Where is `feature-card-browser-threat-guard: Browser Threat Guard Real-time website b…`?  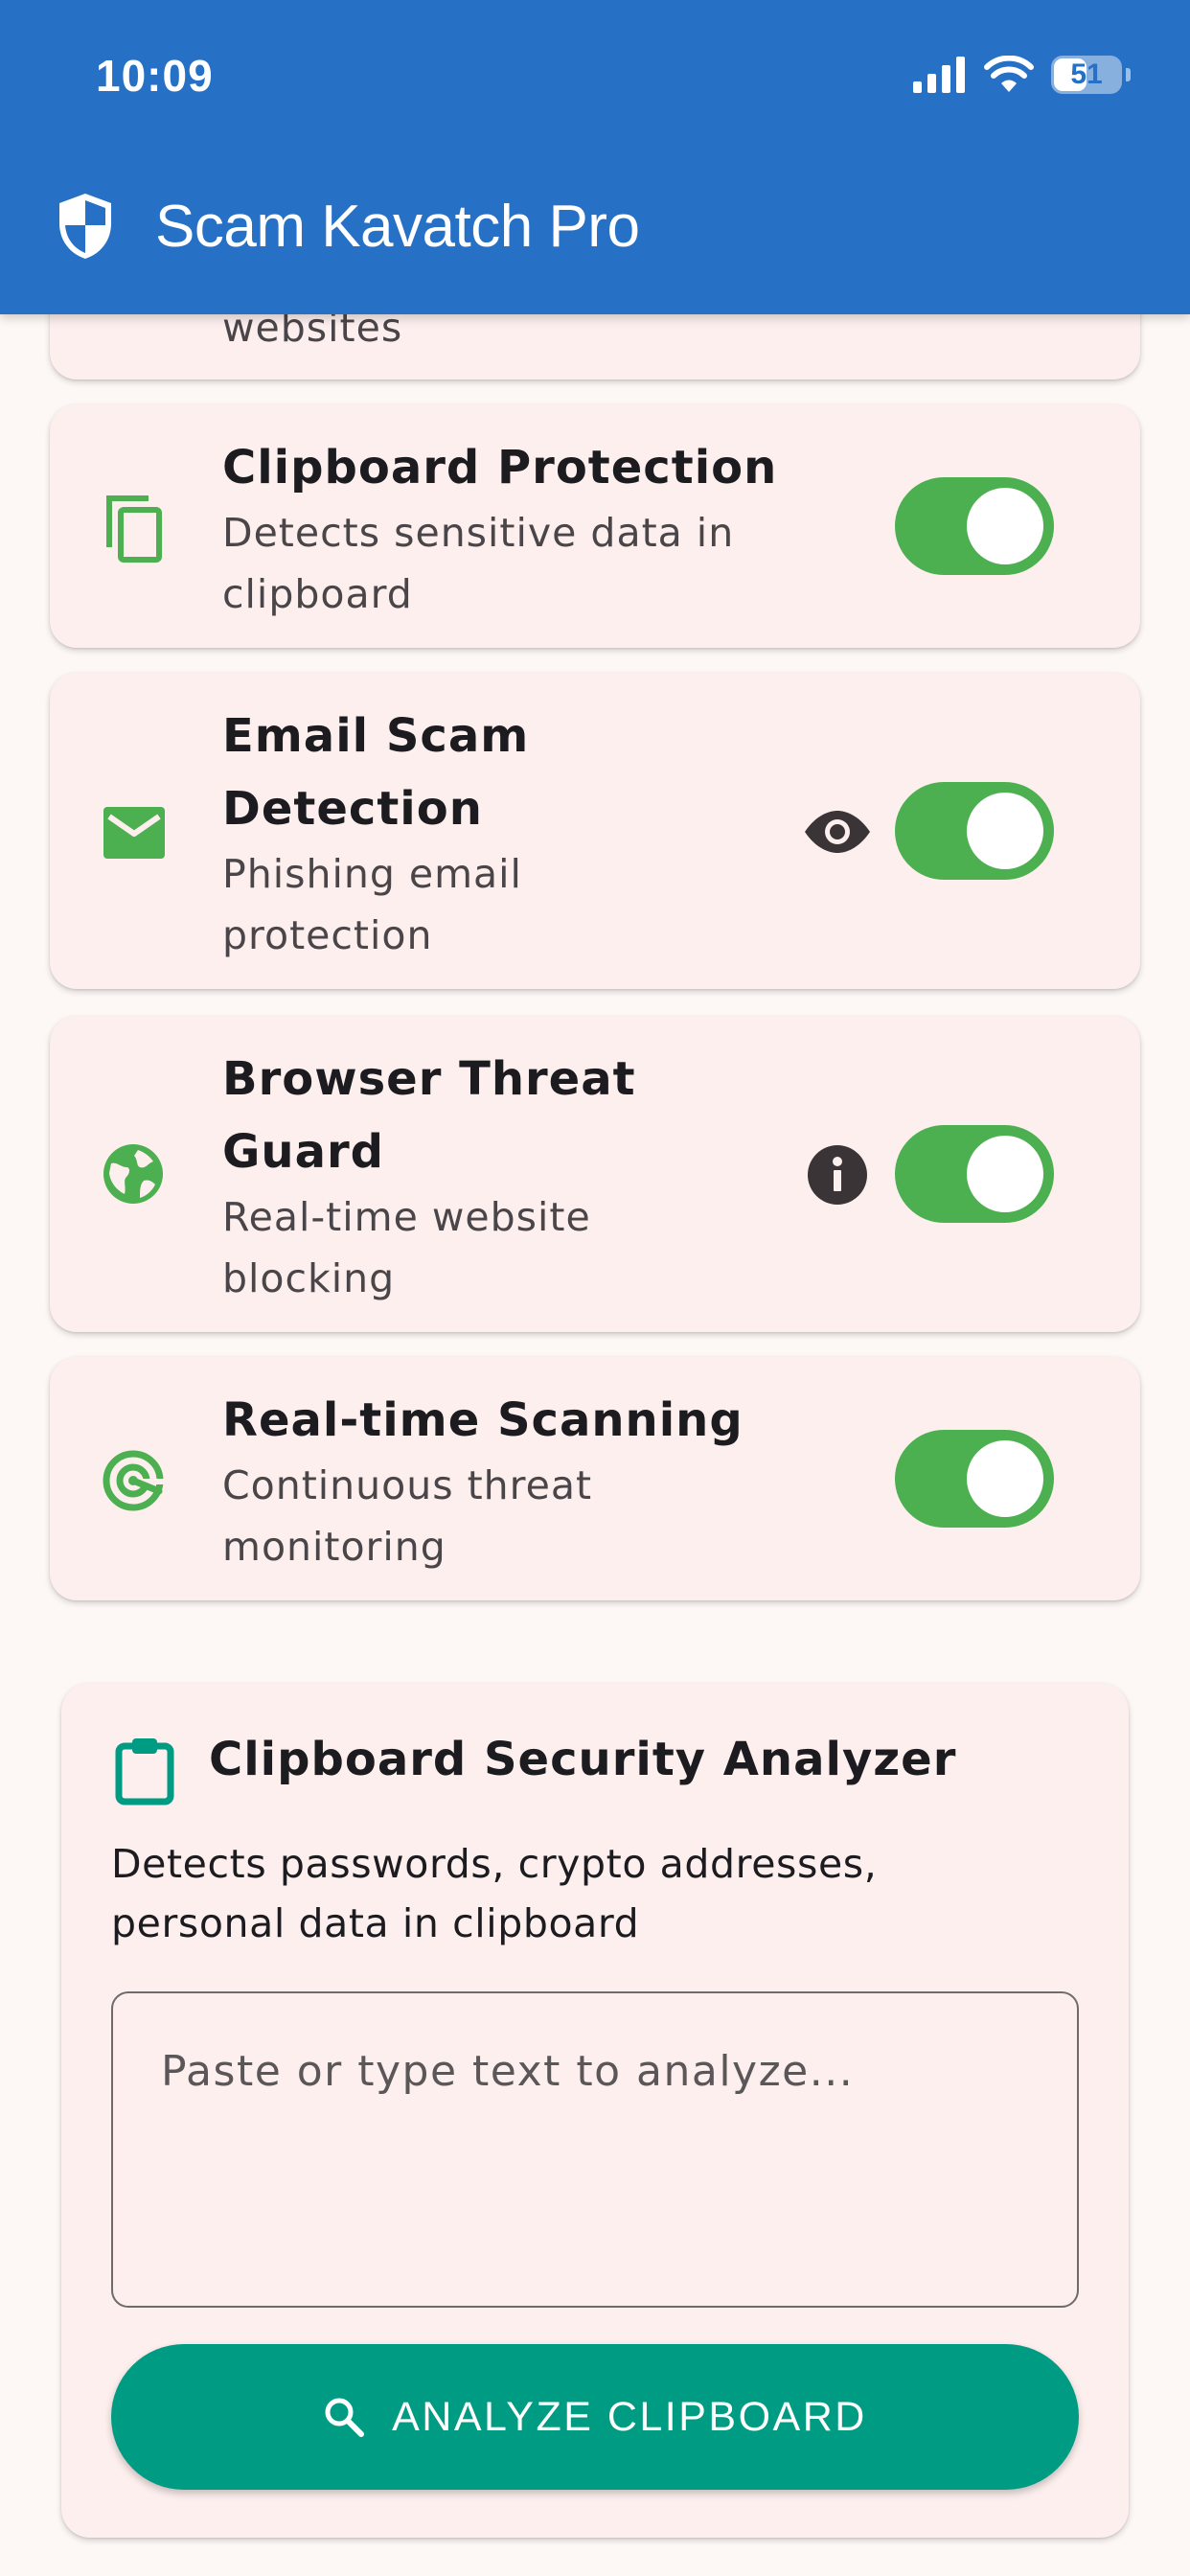
feature-card-browser-threat-guard: Browser Threat Guard Real-time website b… is located at coordinates (595, 1174).